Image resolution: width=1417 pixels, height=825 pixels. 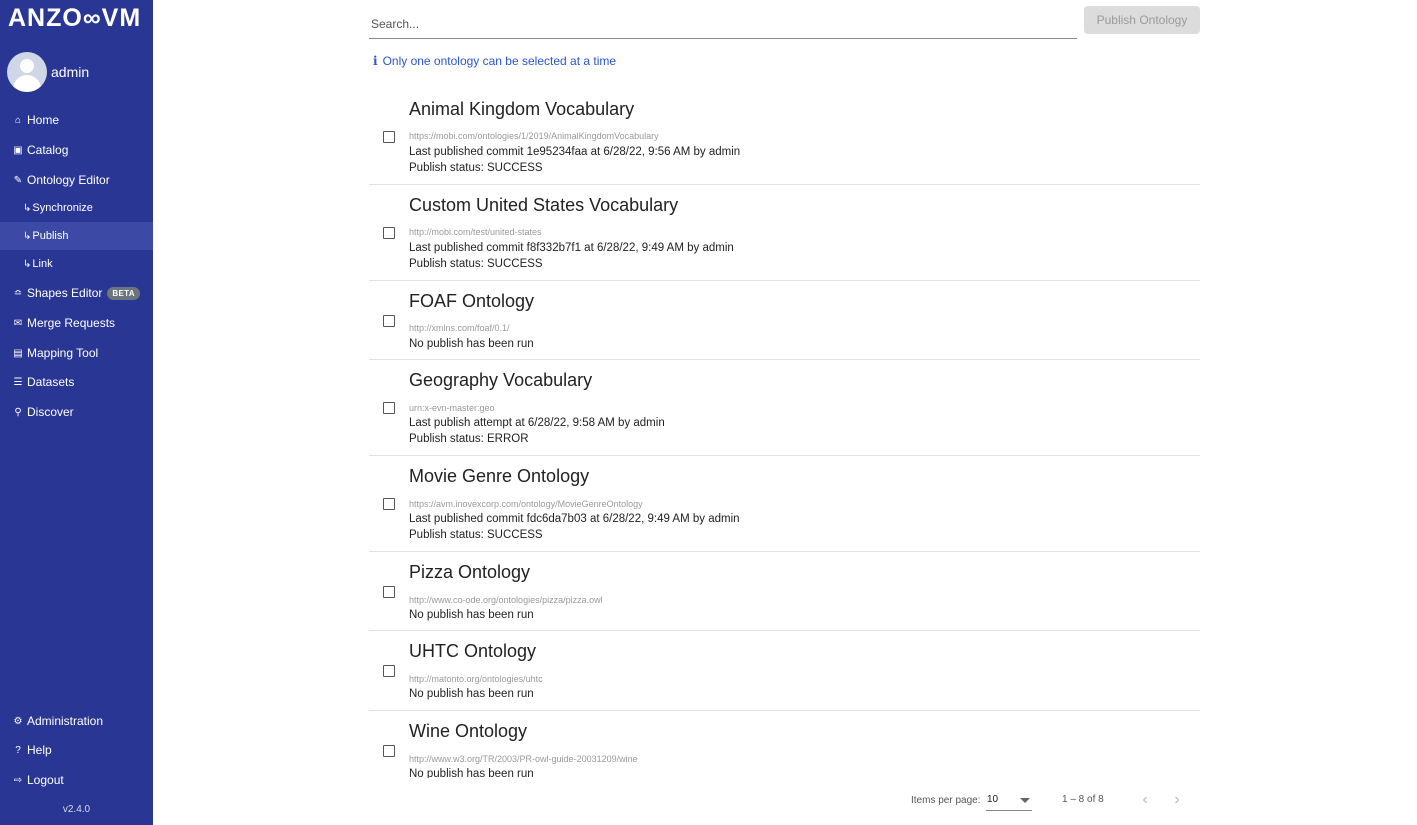 I want to click on avatar, so click(x=27, y=72).